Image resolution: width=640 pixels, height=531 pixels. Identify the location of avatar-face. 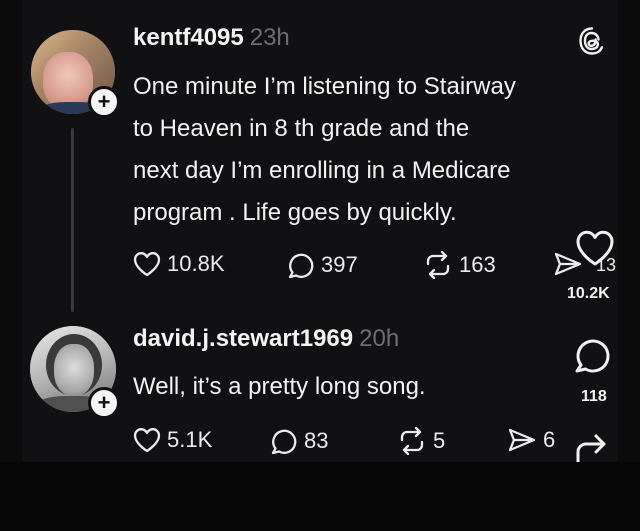
(74, 370).